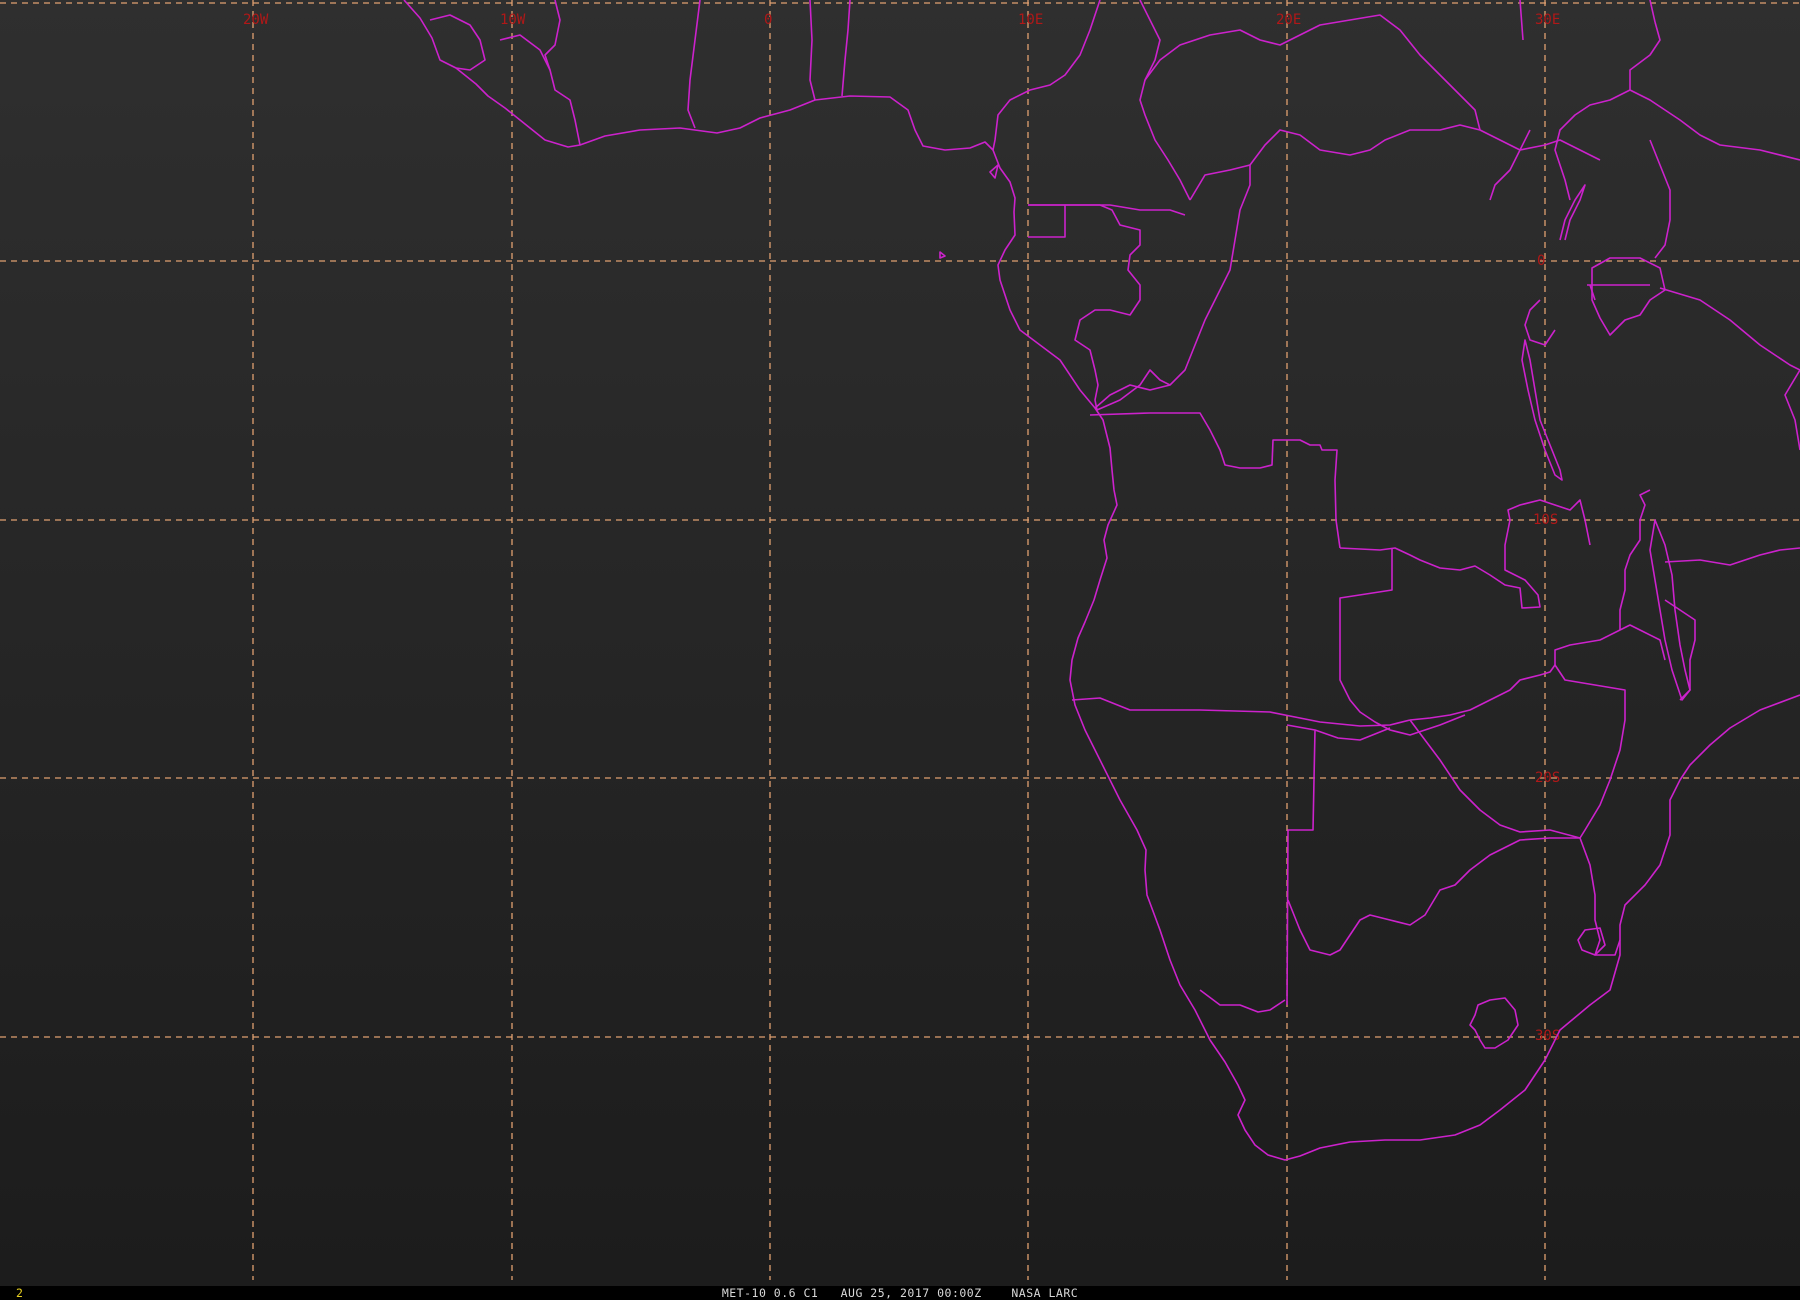  Describe the element at coordinates (1030, 20) in the screenshot. I see `longitude-label-10e: 10E` at that location.